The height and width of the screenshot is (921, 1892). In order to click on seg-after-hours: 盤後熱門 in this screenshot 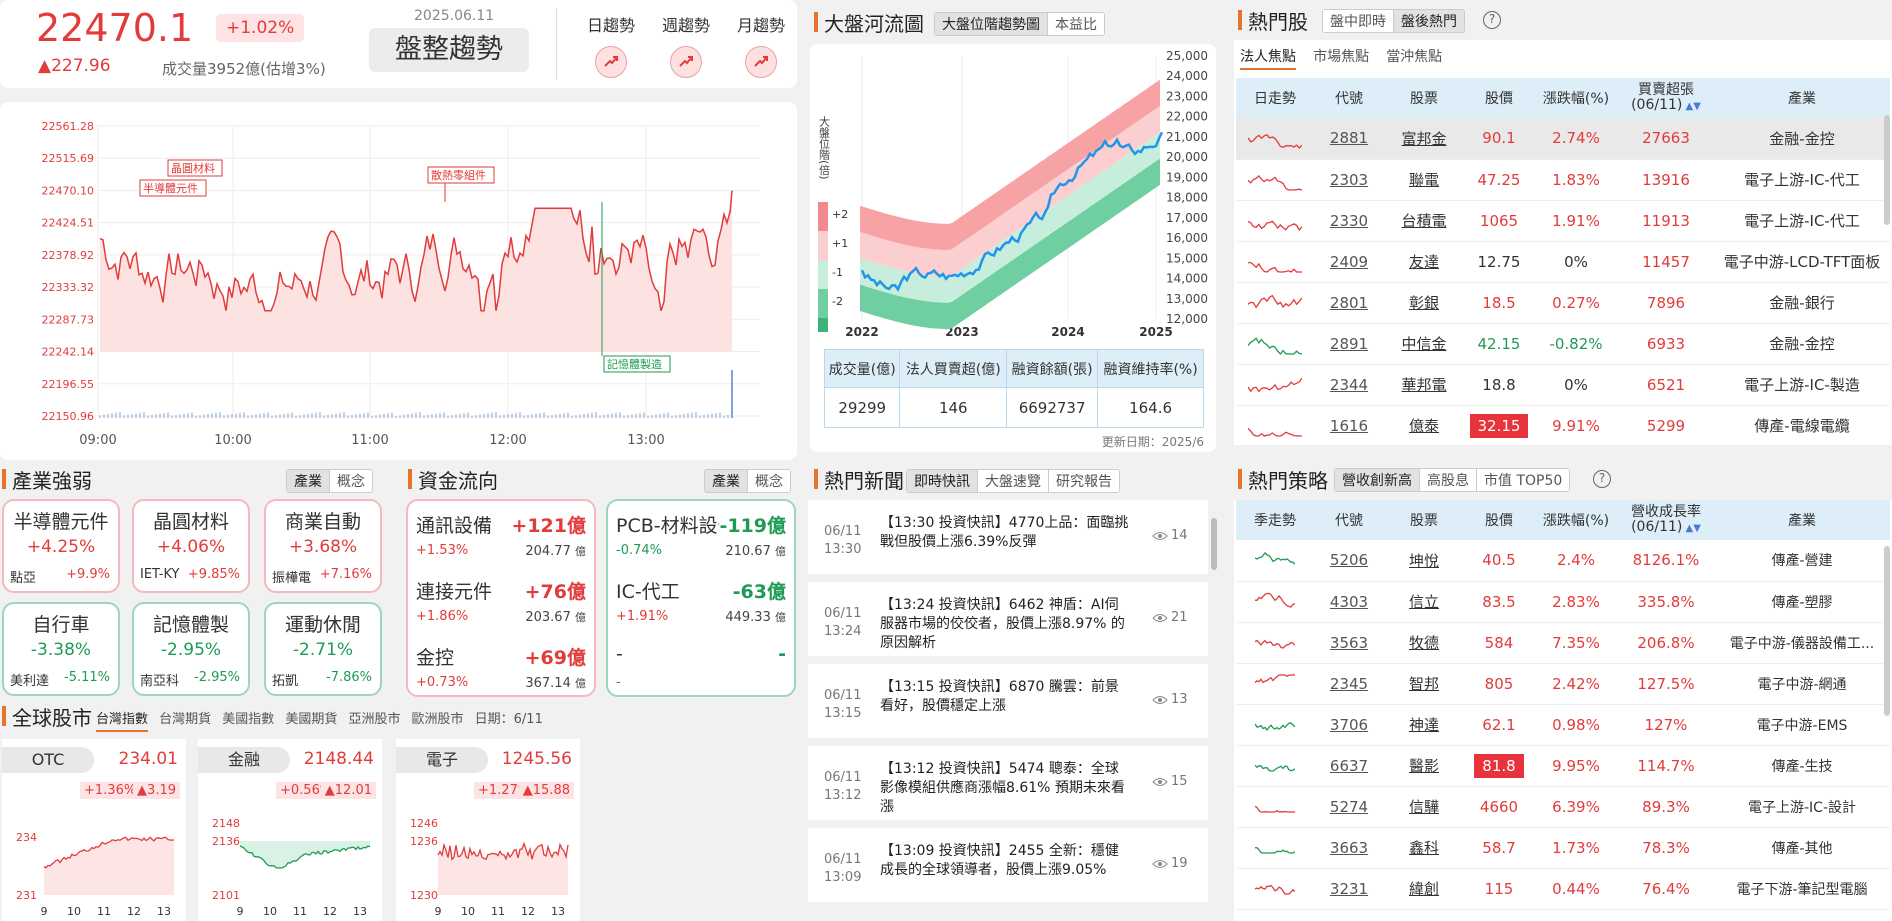, I will do `click(1428, 21)`.